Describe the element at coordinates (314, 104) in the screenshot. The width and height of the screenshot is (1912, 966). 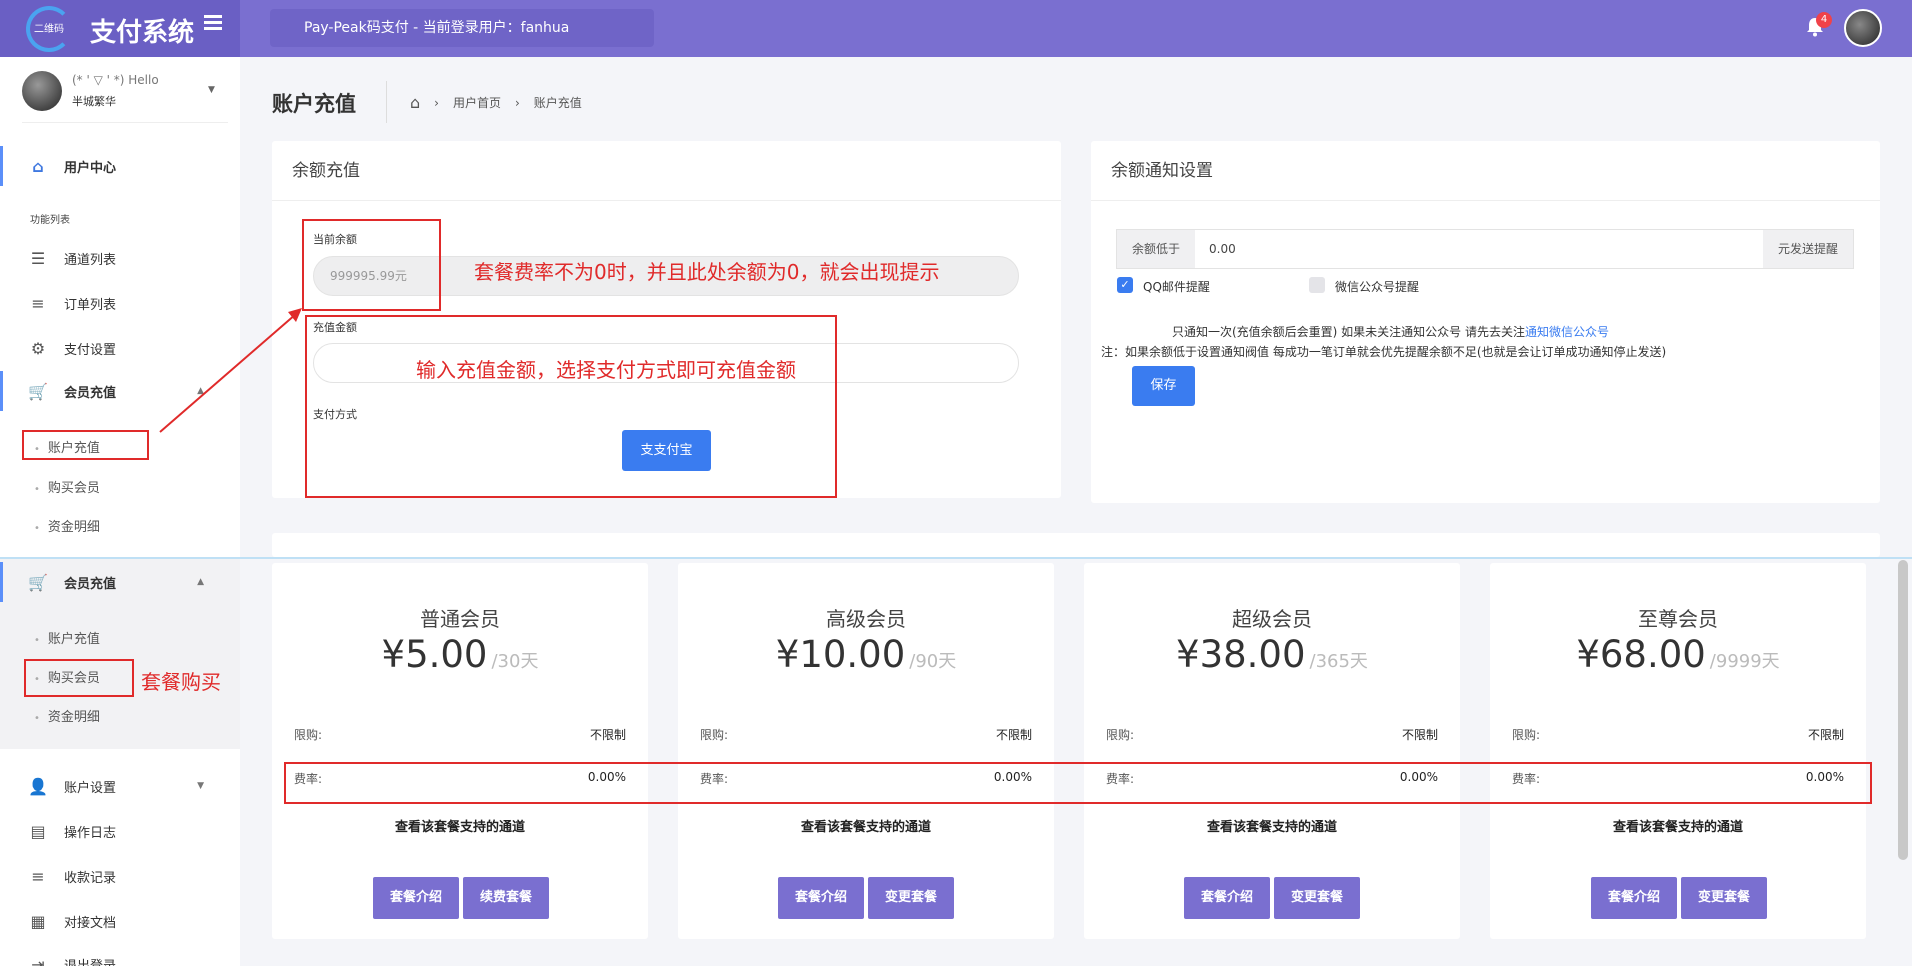
I see `page-title: 账户充值` at that location.